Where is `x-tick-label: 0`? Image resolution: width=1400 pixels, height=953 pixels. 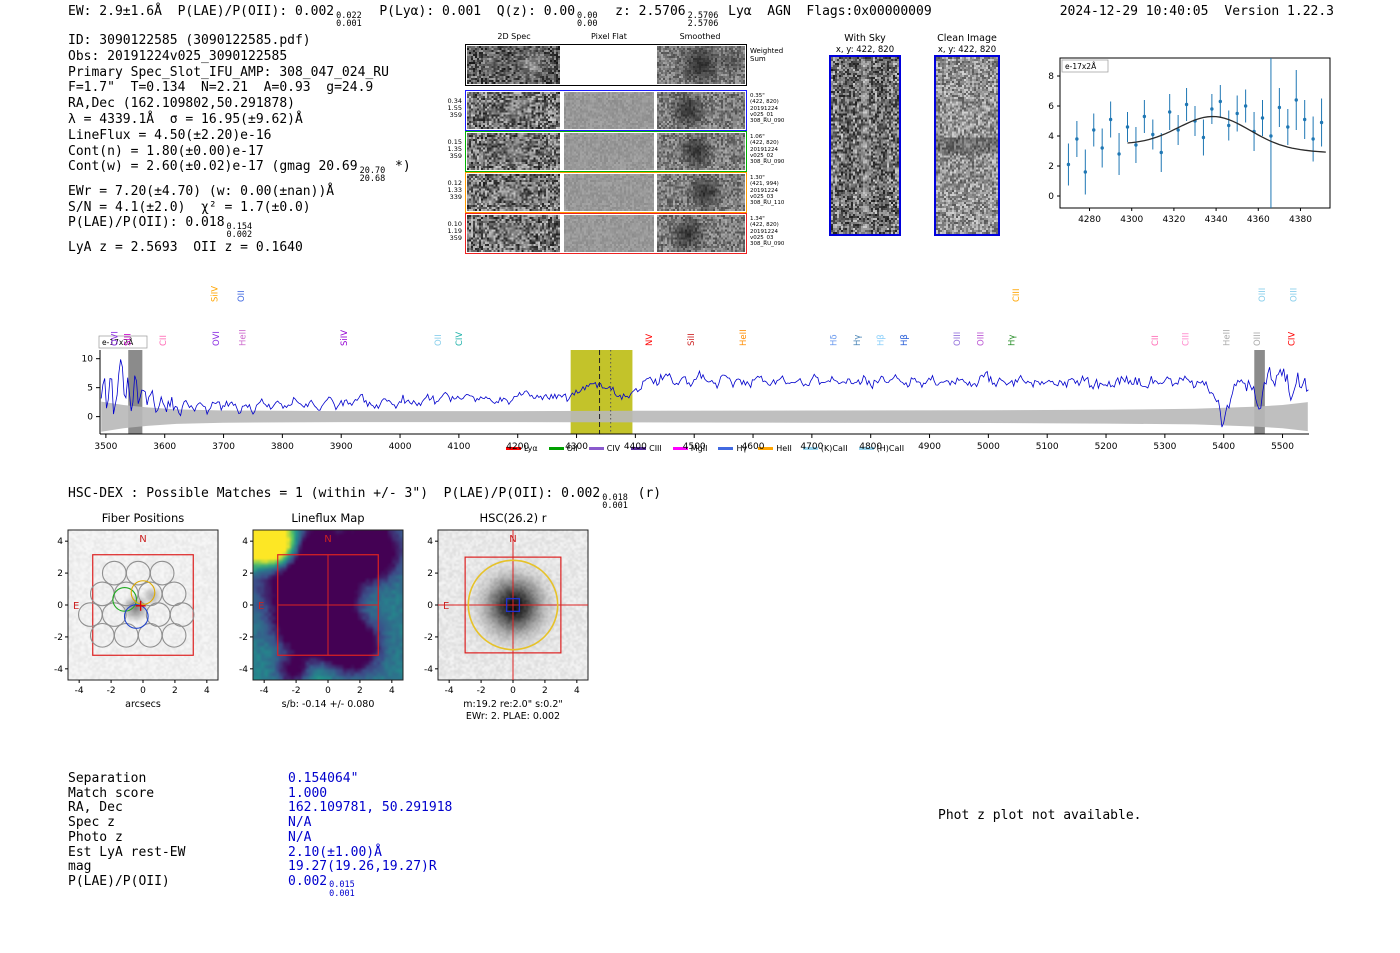
x-tick-label: 0 is located at coordinates (328, 691).